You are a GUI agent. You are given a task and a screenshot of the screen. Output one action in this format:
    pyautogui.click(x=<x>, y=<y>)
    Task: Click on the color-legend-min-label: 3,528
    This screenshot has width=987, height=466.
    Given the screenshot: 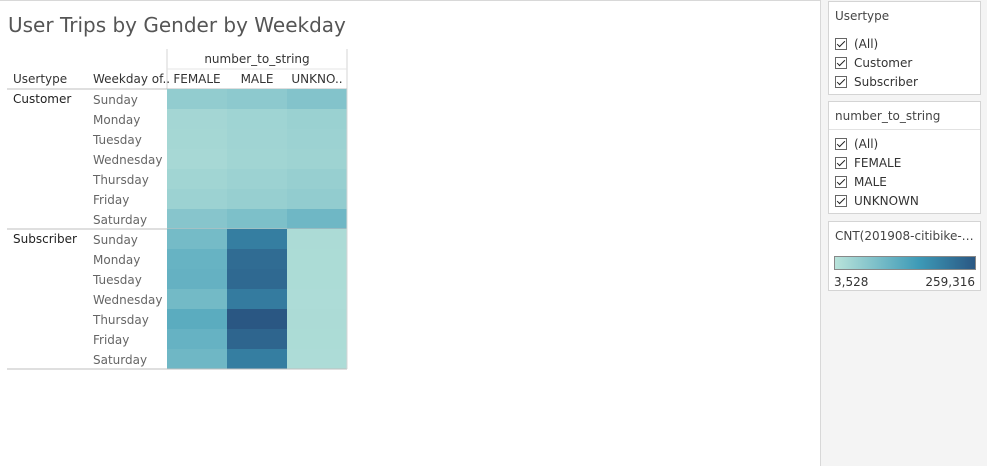 What is the action you would take?
    pyautogui.click(x=851, y=282)
    